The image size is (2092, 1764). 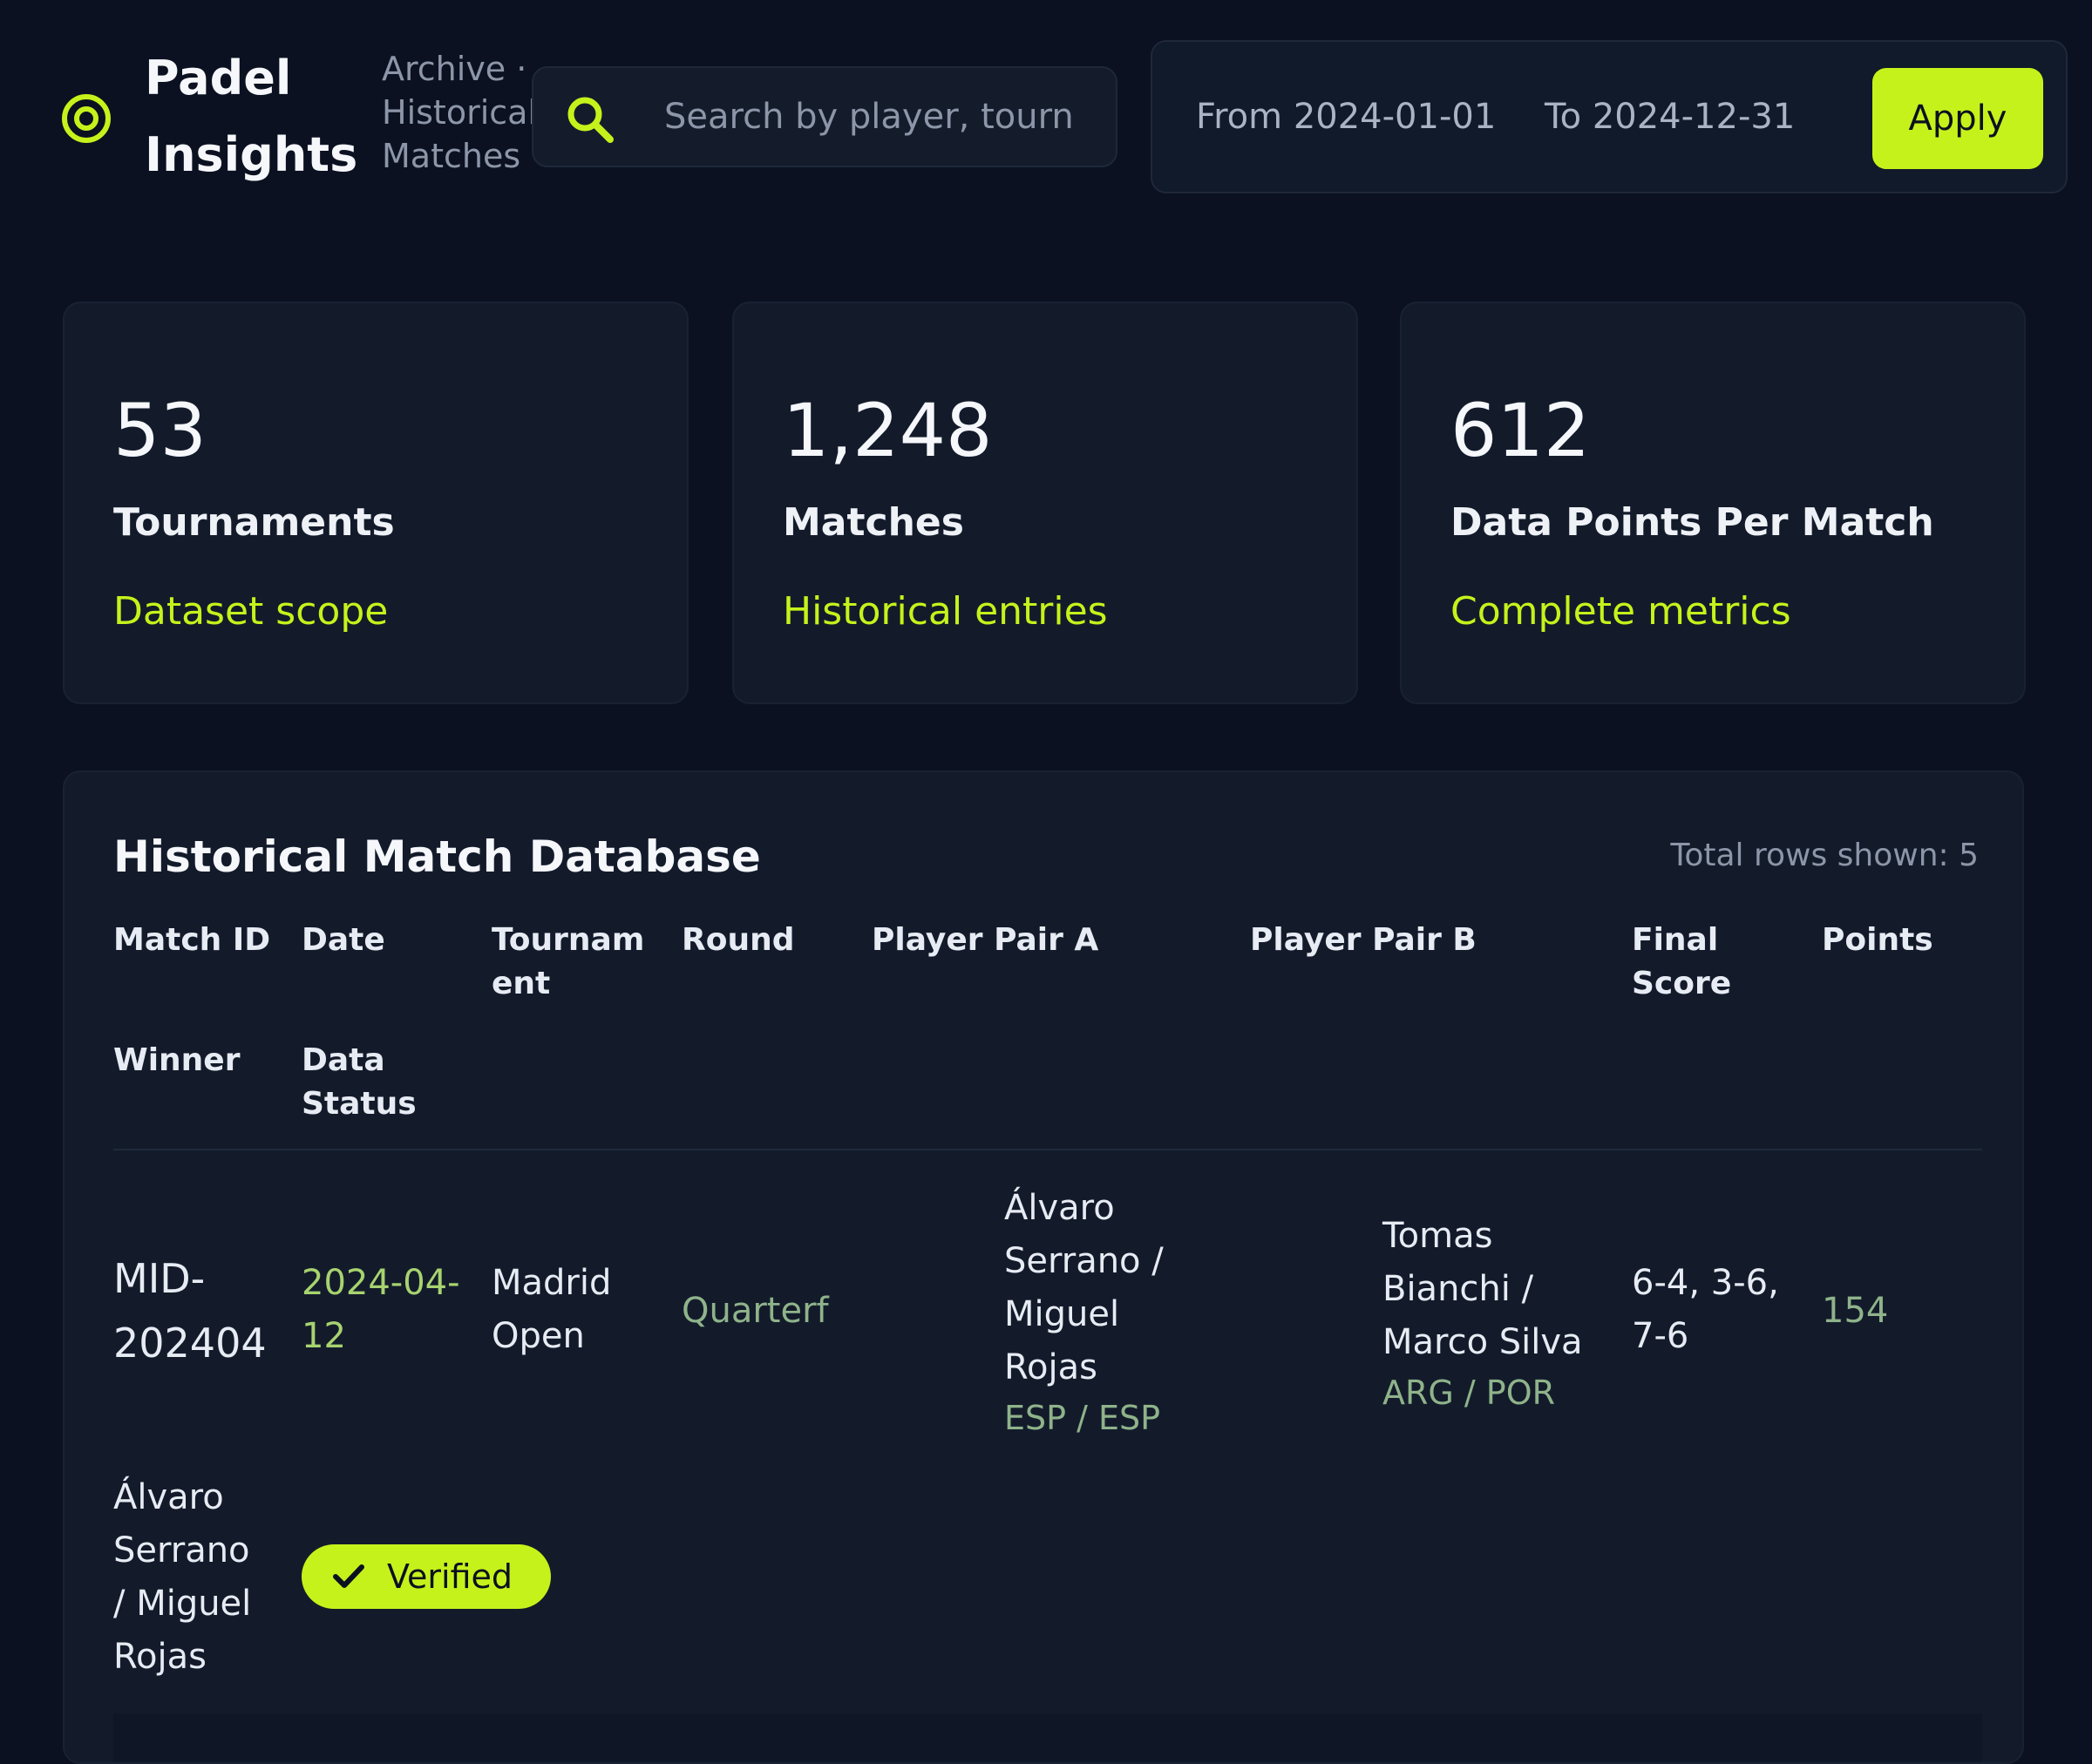 What do you see at coordinates (521, 984) in the screenshot?
I see `header-text: ent` at bounding box center [521, 984].